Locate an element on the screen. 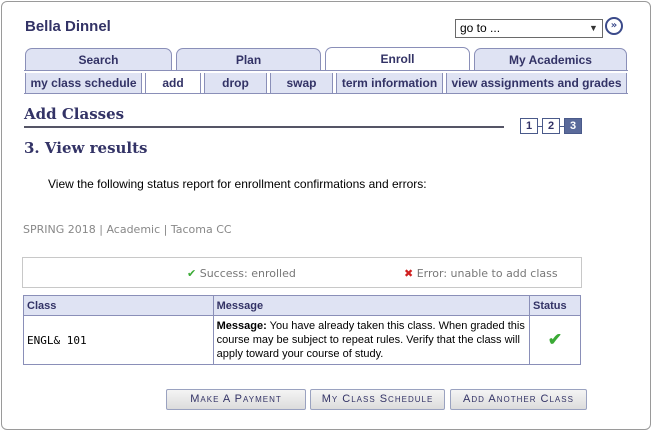 The height and width of the screenshot is (431, 652). make-payment-button: Make A Payment is located at coordinates (236, 399).